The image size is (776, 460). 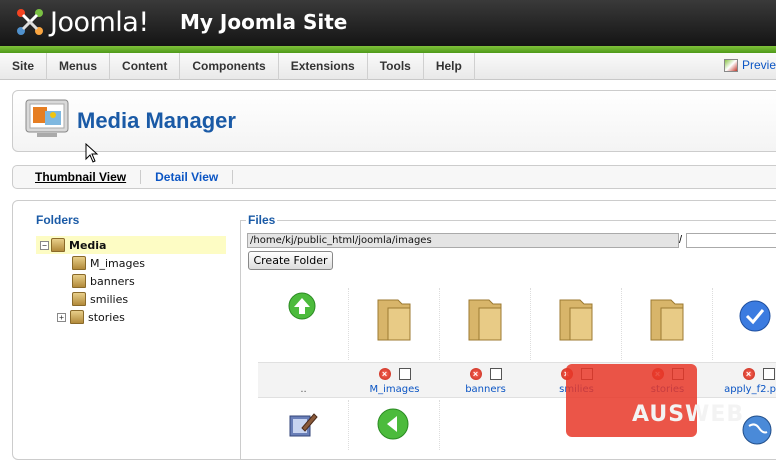 What do you see at coordinates (262, 220) in the screenshot?
I see `files-heading: Files` at bounding box center [262, 220].